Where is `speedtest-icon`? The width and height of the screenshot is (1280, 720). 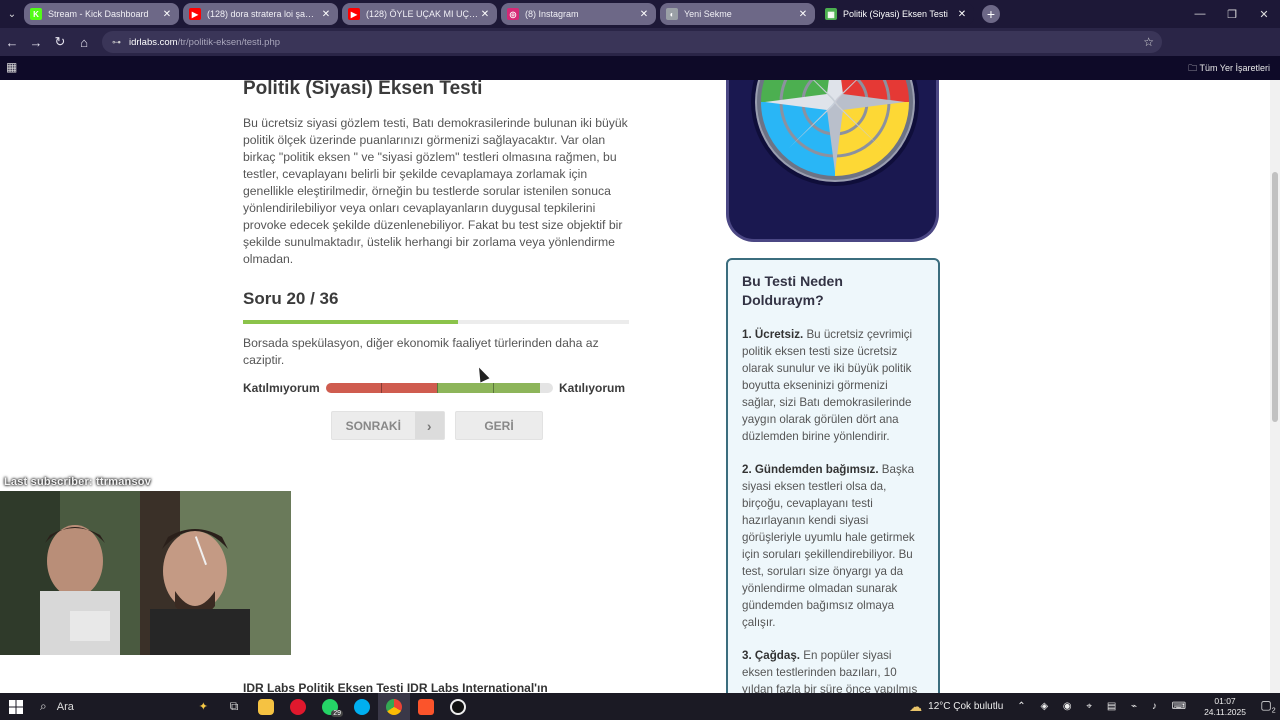
speedtest-icon is located at coordinates (458, 706).